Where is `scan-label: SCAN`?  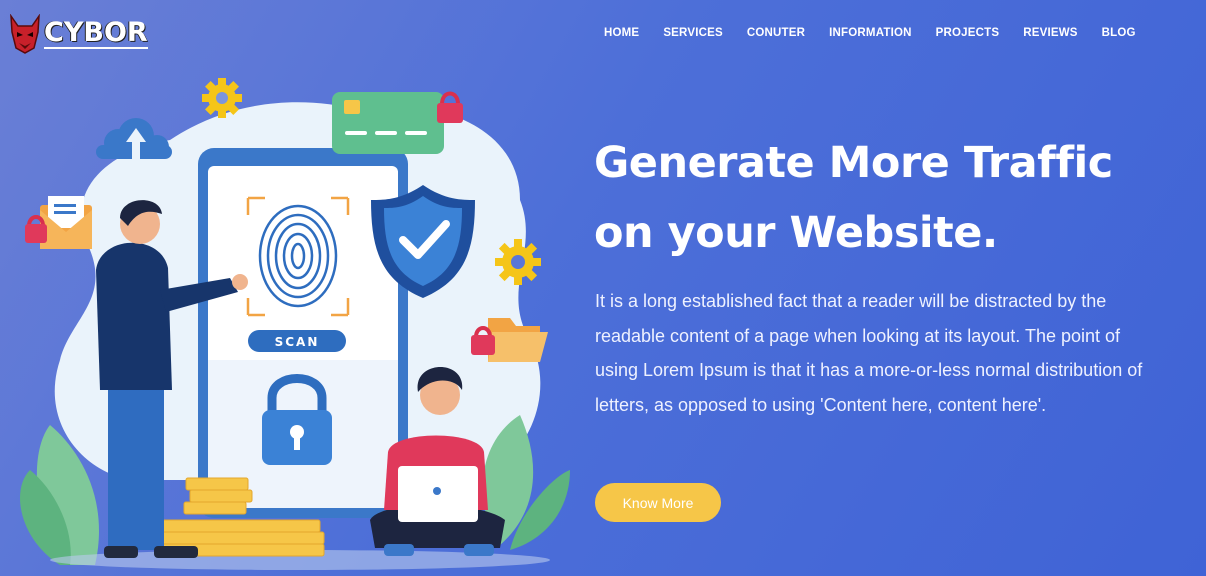
scan-label: SCAN is located at coordinates (297, 342).